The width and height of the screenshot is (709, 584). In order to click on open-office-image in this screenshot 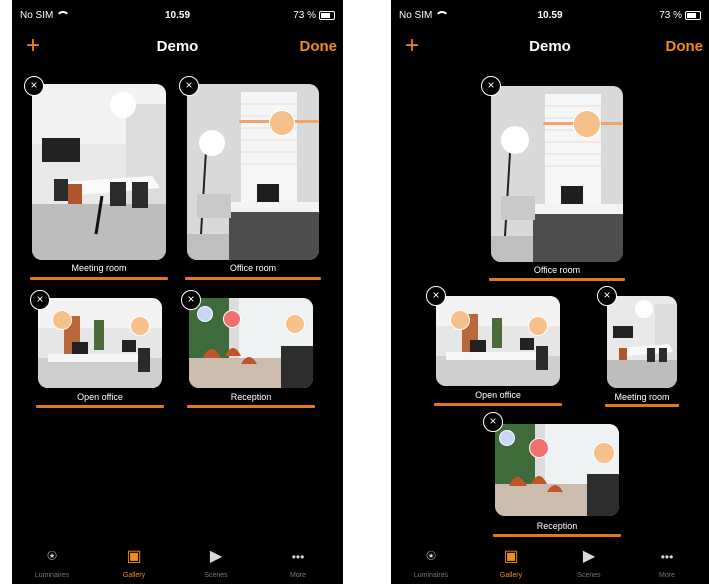, I will do `click(498, 341)`.